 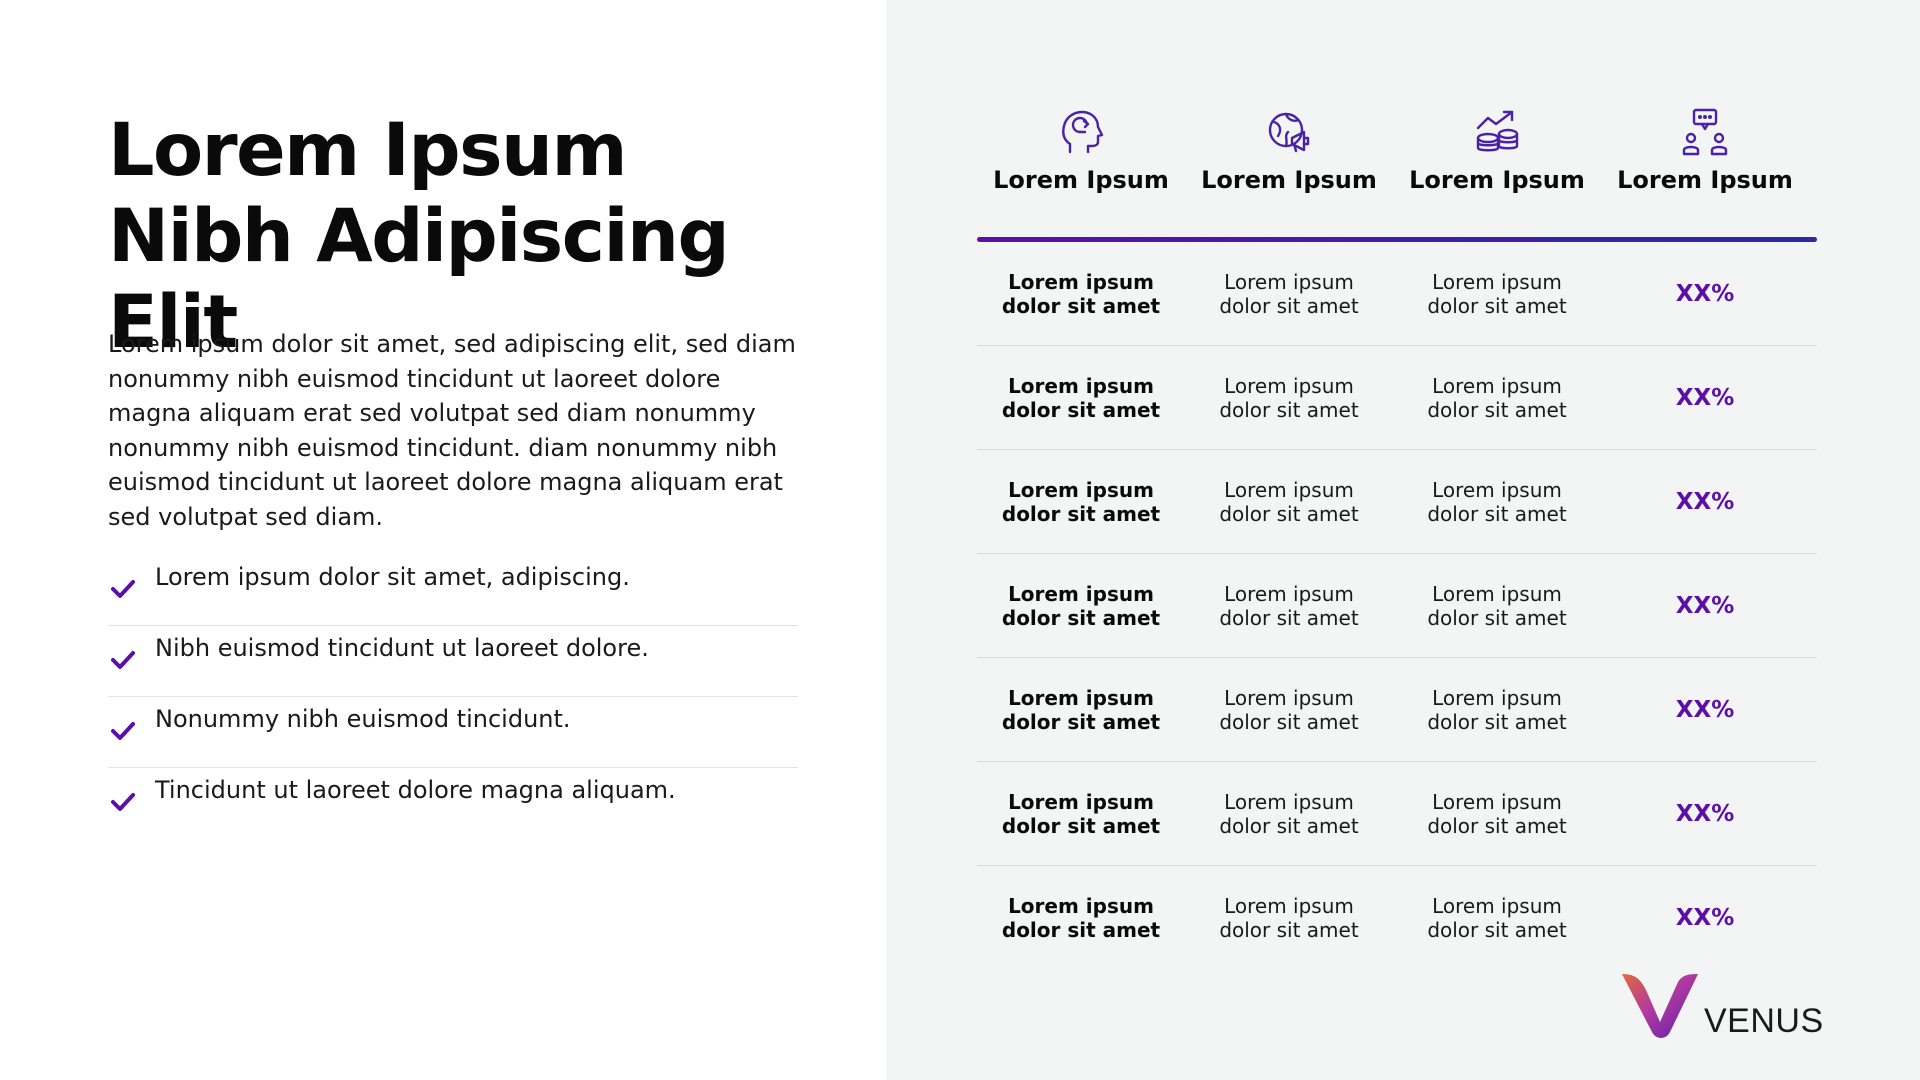 I want to click on bullet-text: Nonummy nibh euismod tincidunt., so click(x=363, y=719).